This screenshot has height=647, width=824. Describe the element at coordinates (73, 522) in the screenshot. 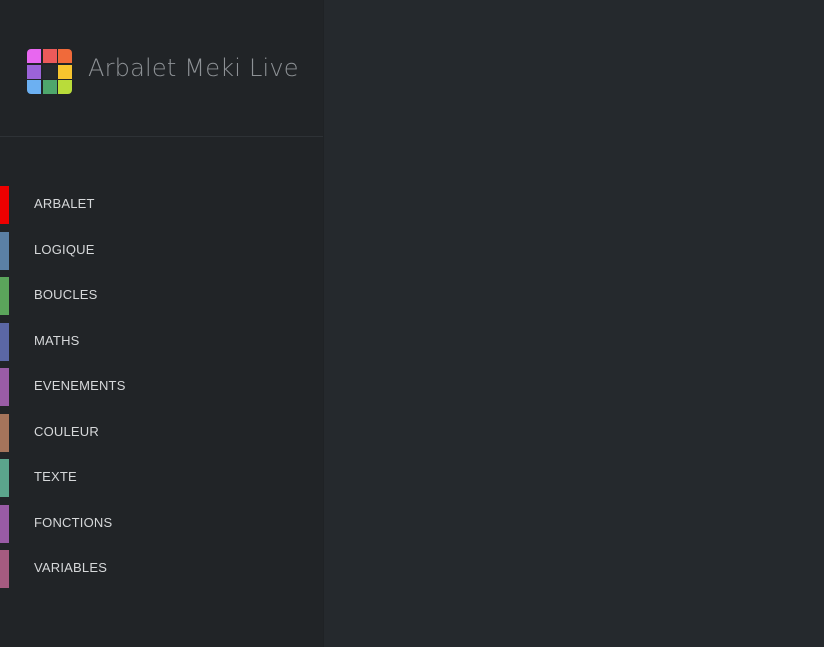

I see `menu-item-label: FONCTIONS` at that location.